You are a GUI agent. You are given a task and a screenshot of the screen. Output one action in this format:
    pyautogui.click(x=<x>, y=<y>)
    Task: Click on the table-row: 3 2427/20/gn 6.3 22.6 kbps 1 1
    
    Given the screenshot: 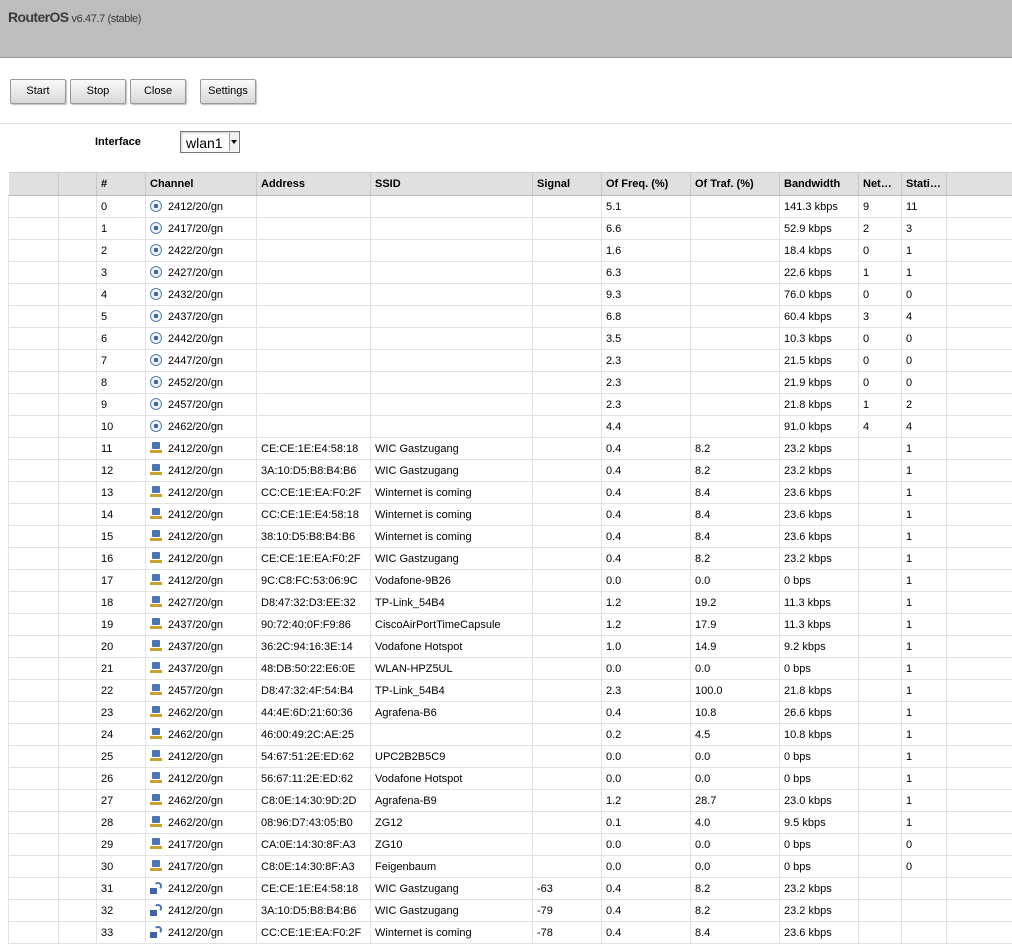 What is the action you would take?
    pyautogui.click(x=510, y=272)
    